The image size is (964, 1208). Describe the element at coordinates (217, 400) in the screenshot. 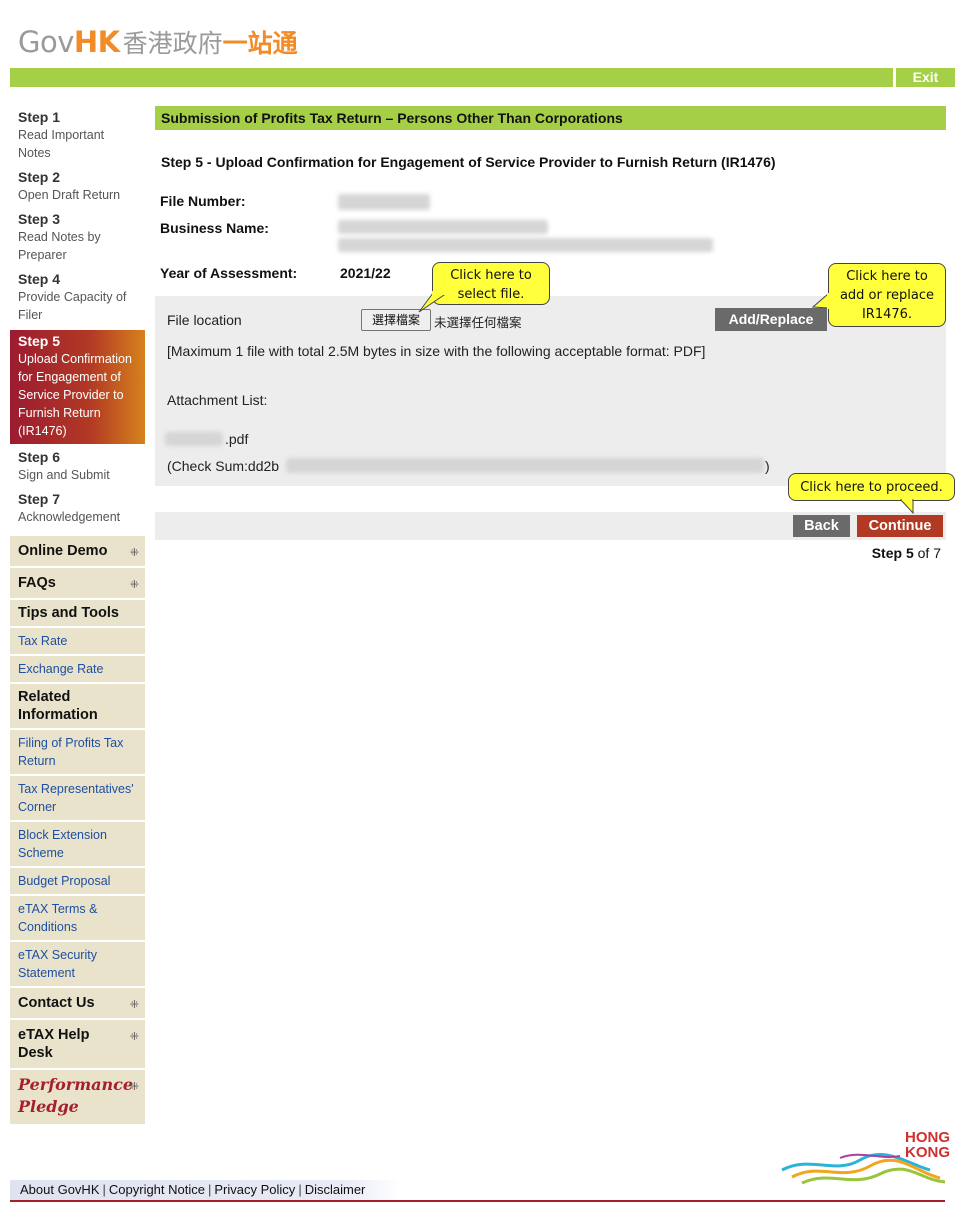

I see `attachment-list-label: Attachment List:` at that location.